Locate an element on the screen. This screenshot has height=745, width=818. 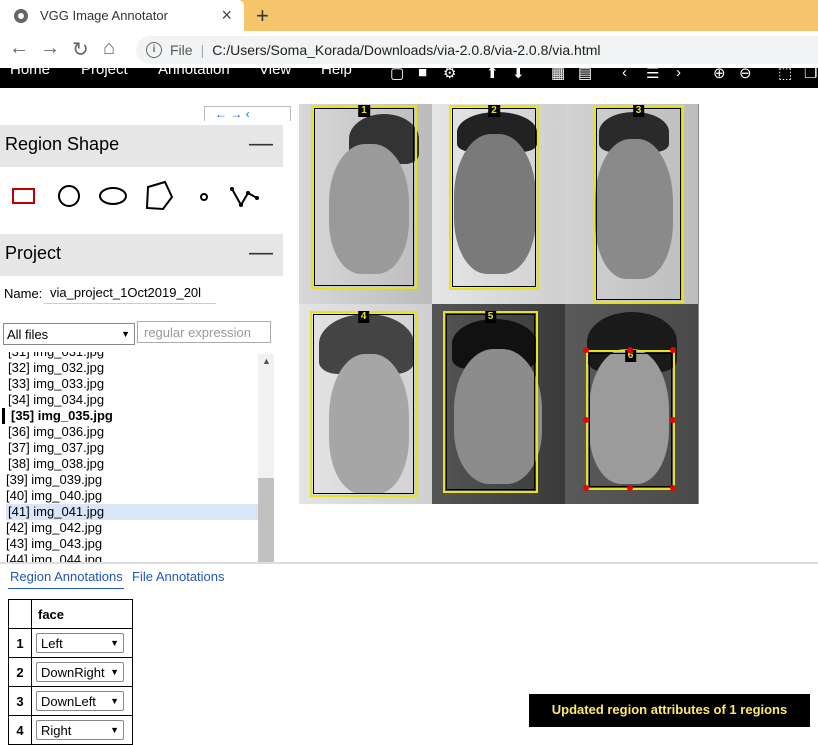
home-icon: ⌂ is located at coordinates (109, 48).